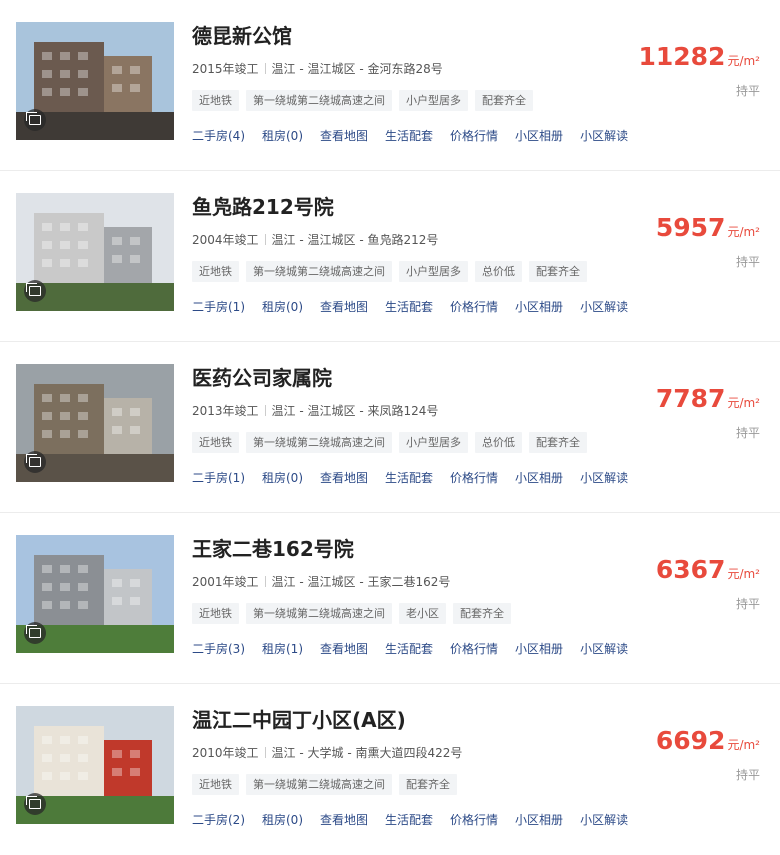 This screenshot has height=855, width=780. What do you see at coordinates (743, 745) in the screenshot?
I see `price-unit: 元/m²` at bounding box center [743, 745].